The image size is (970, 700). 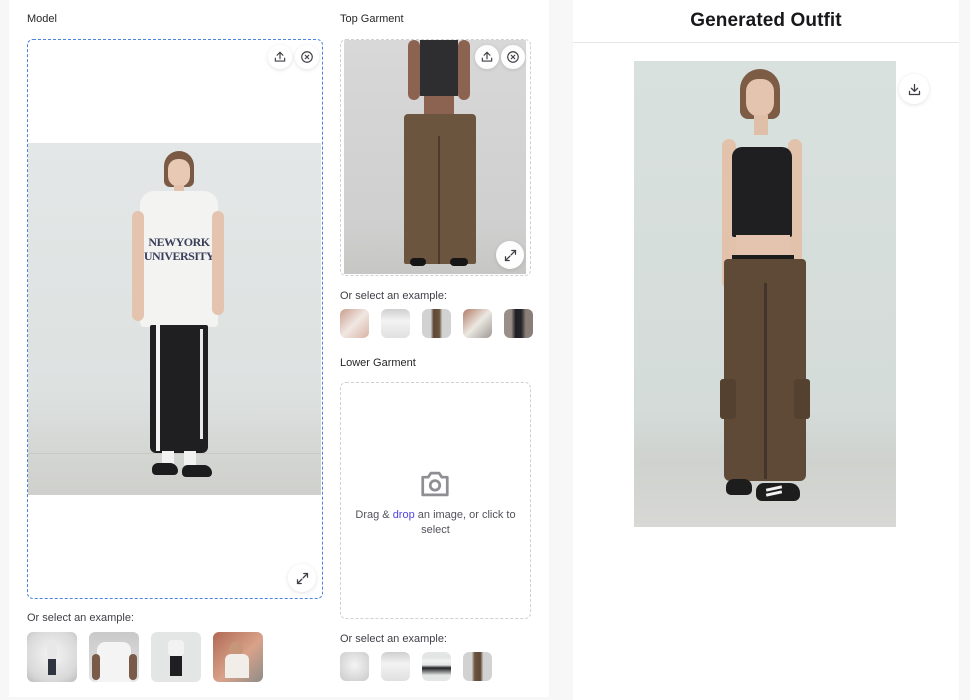 What do you see at coordinates (404, 515) in the screenshot?
I see `drop-link: drop` at bounding box center [404, 515].